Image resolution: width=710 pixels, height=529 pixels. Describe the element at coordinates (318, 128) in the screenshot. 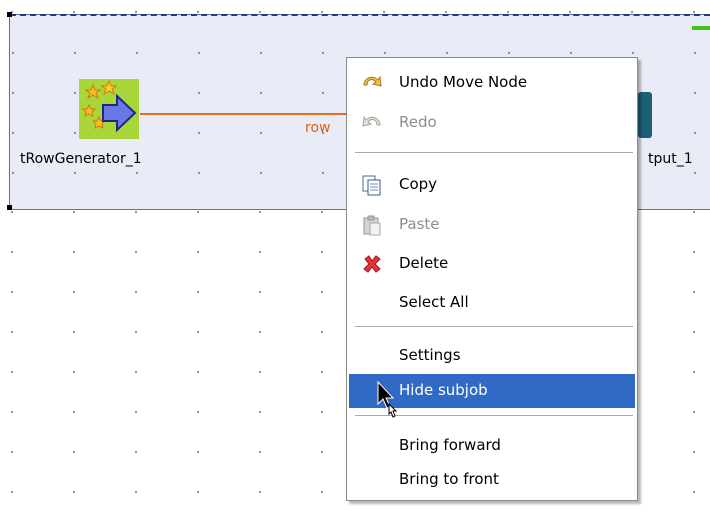

I see `connection-label: row` at that location.